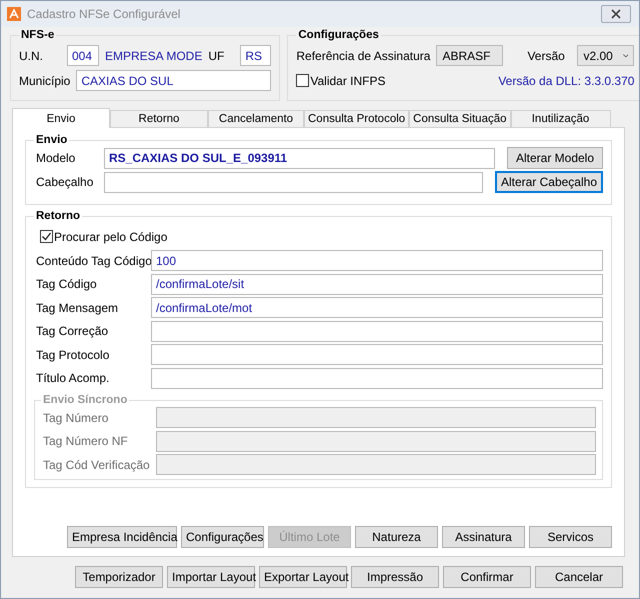  What do you see at coordinates (66, 284) in the screenshot?
I see `field-label: Tag Código` at bounding box center [66, 284].